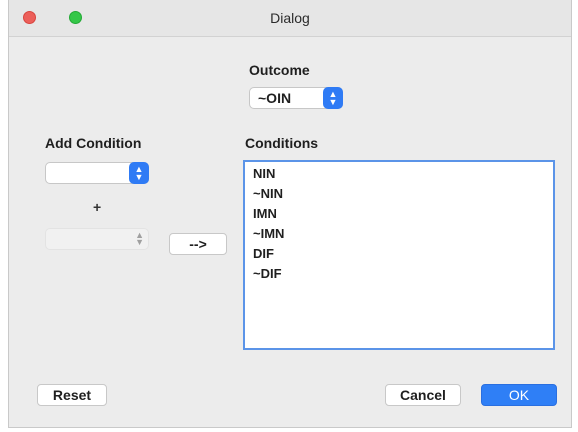 Image resolution: width=578 pixels, height=432 pixels. I want to click on second-condition-select: ▲ ▼, so click(97, 239).